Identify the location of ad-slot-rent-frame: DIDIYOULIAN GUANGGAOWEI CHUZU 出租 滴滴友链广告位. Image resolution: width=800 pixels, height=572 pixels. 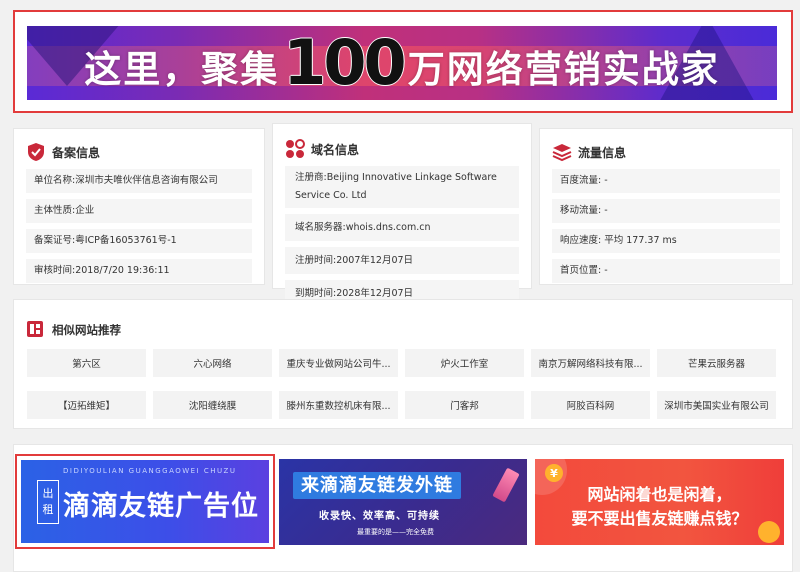
(145, 501).